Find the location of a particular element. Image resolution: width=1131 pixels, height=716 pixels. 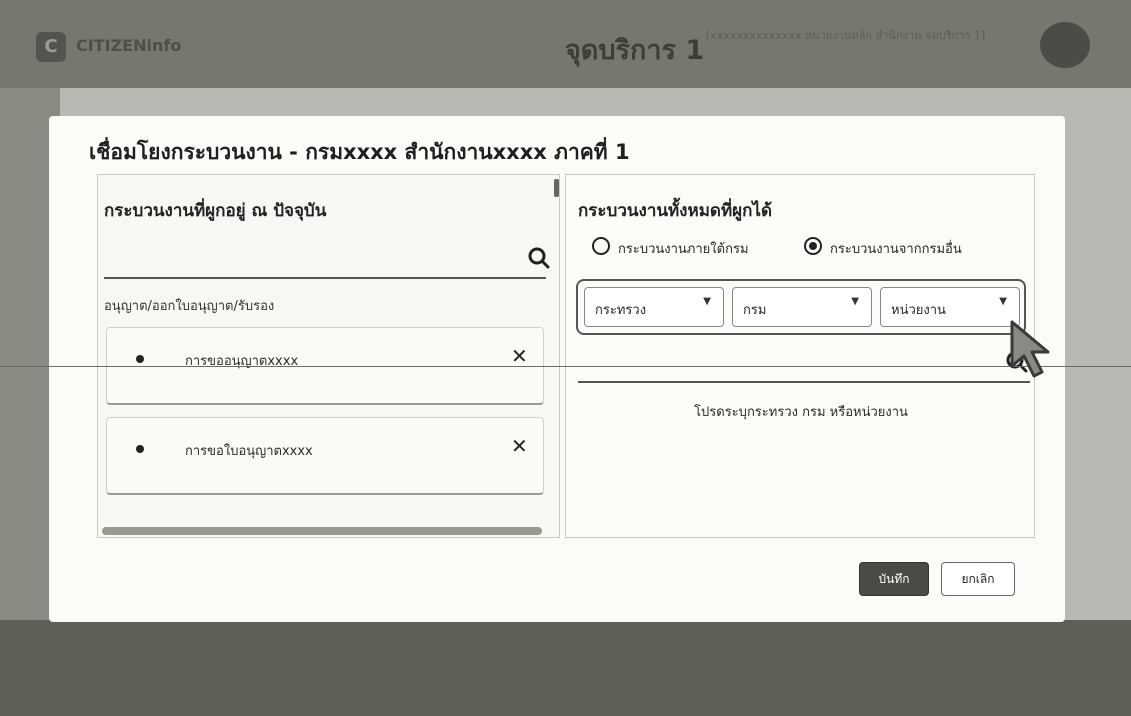

radio-label: กระบวนงานภายใต้กรม is located at coordinates (683, 249).